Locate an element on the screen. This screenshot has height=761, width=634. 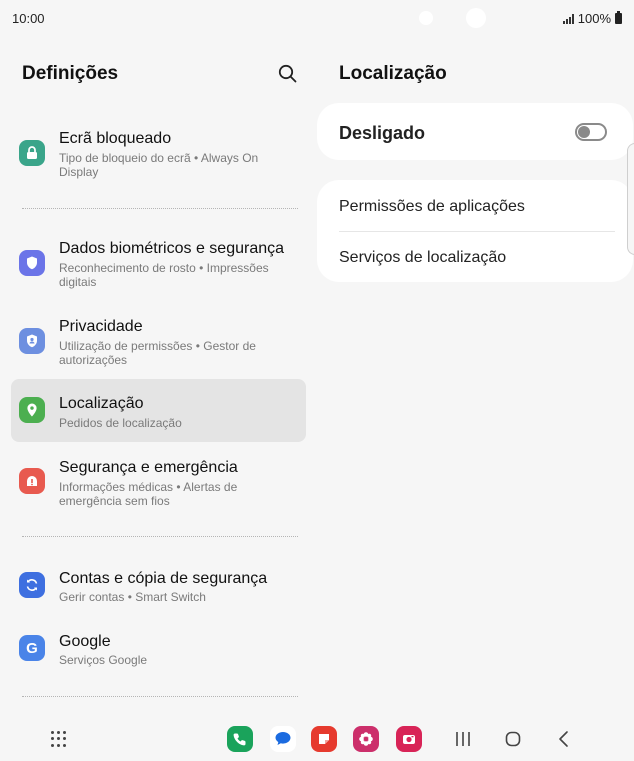
battery-icon is located at coordinates (618, 17).